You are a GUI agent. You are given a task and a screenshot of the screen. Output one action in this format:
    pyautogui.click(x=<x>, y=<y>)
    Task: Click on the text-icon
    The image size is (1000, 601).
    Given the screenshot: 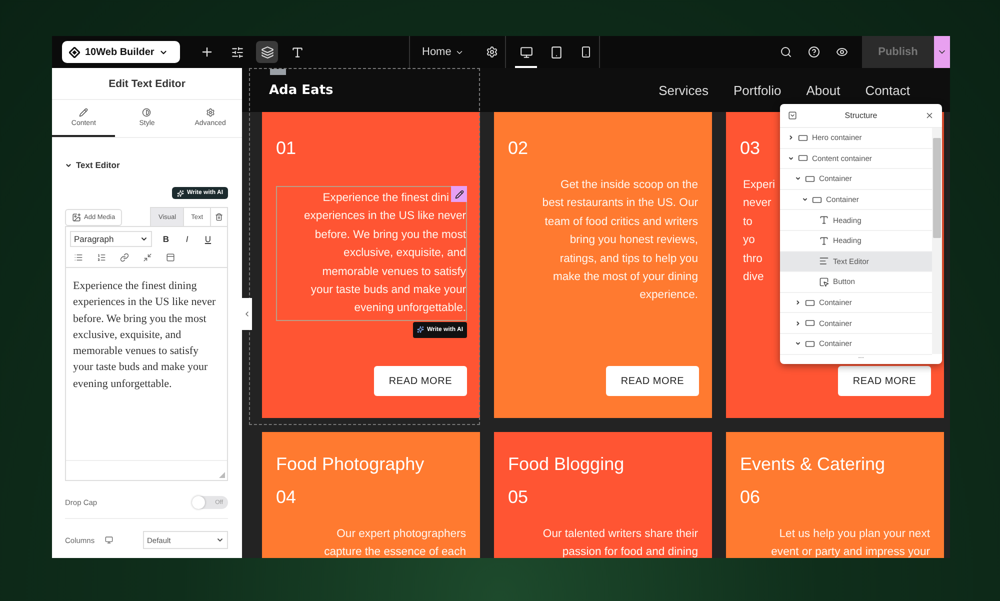 What is the action you would take?
    pyautogui.click(x=824, y=261)
    